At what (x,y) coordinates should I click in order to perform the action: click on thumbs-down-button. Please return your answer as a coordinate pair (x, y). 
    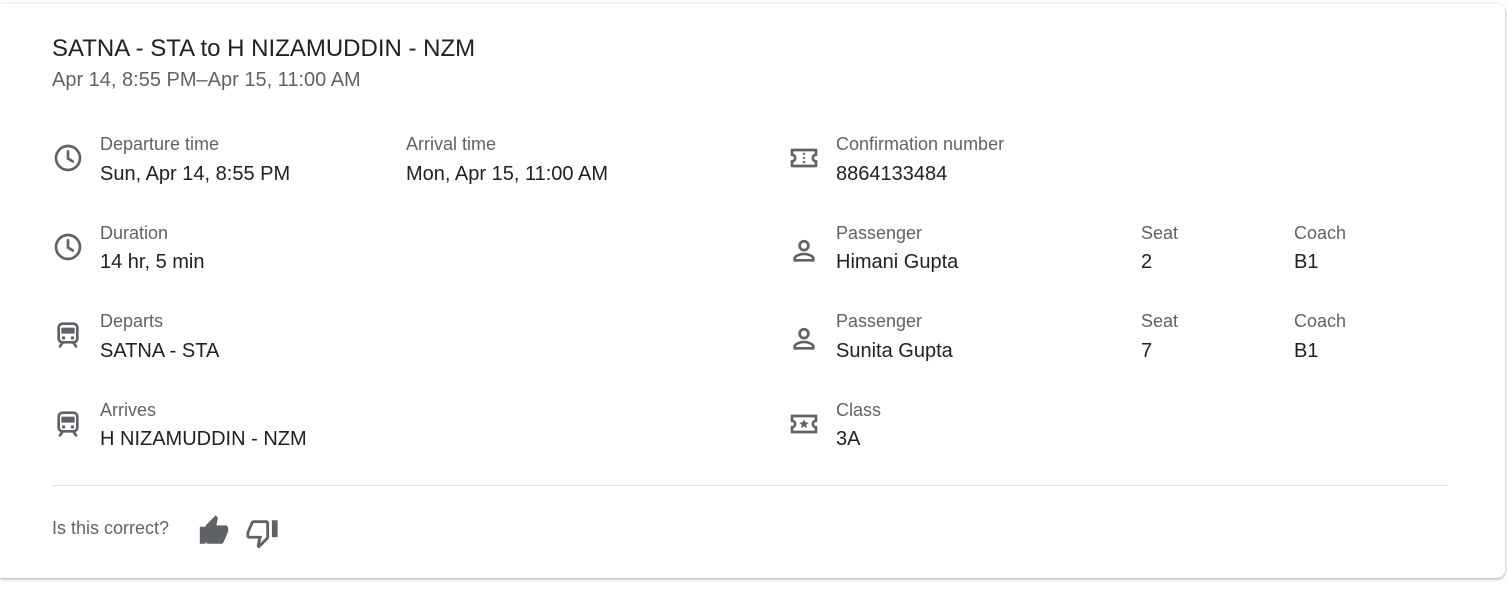
    Looking at the image, I should click on (262, 533).